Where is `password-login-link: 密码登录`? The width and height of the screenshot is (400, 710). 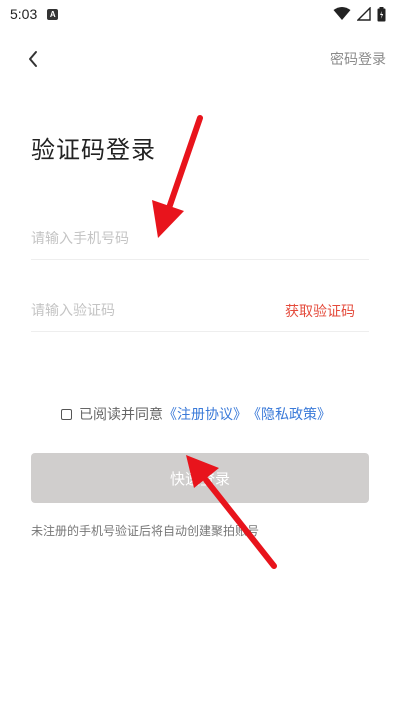 password-login-link: 密码登录 is located at coordinates (358, 59).